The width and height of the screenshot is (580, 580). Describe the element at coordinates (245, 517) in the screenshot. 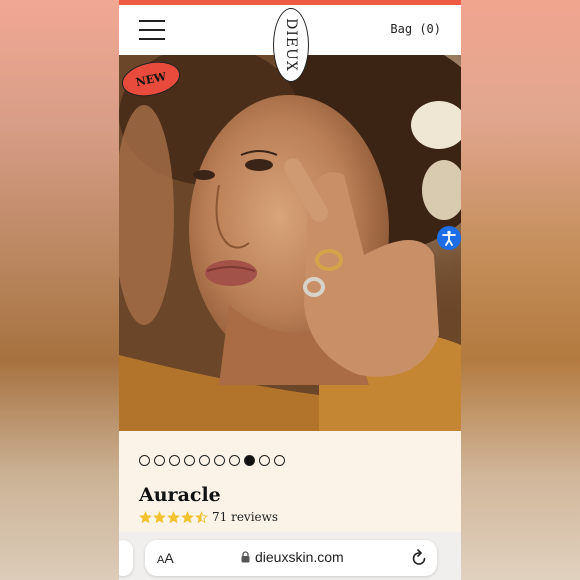

I see `reviews-link: 71 reviews` at that location.